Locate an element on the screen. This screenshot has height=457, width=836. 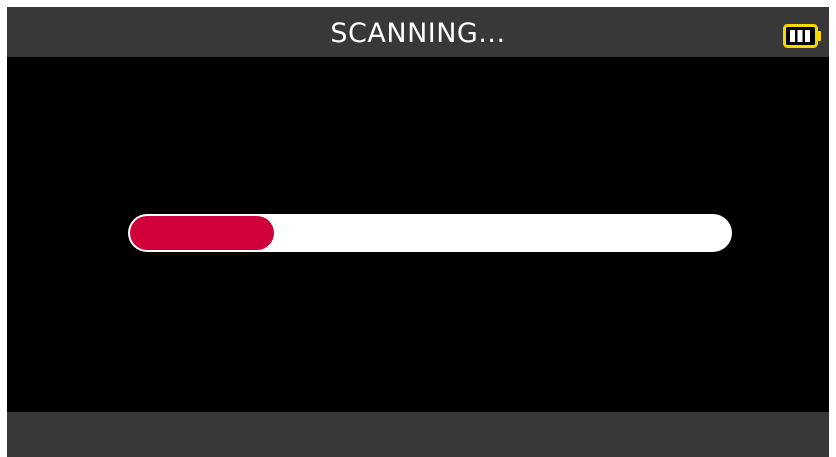
footer-bar is located at coordinates (418, 434).